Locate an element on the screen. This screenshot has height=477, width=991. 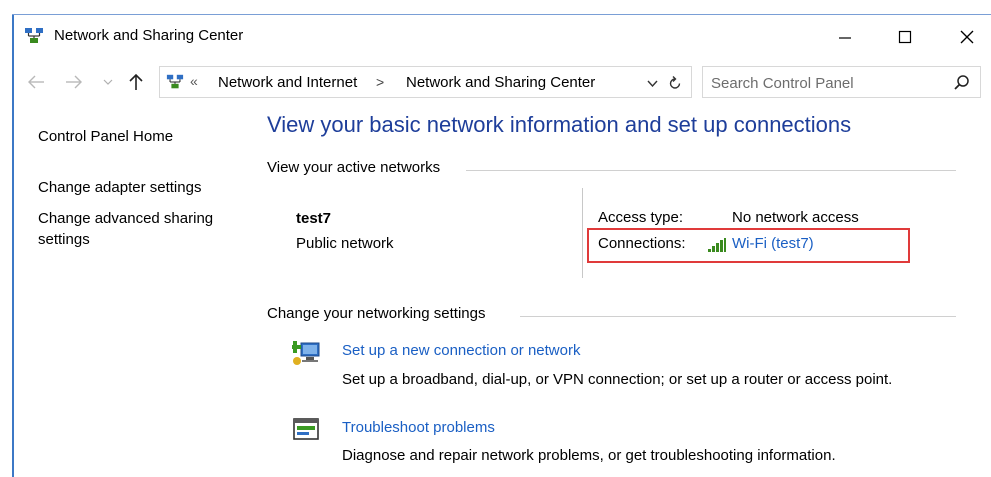
wifi-connection-link: Wi-Fi (test7) is located at coordinates (773, 243).